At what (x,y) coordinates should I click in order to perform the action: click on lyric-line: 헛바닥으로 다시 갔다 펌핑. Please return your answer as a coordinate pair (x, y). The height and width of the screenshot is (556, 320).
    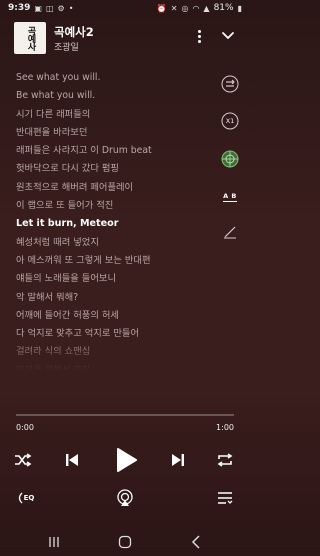
    Looking at the image, I should click on (113, 169).